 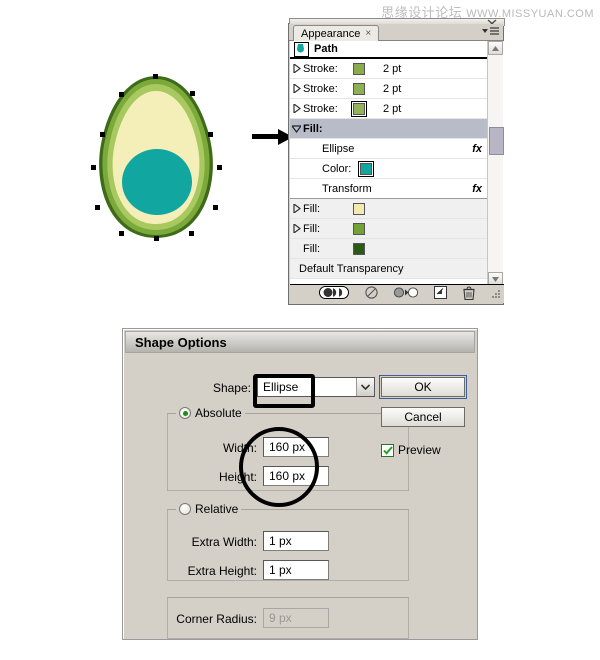 I want to click on relative-legend: Relative, so click(x=209, y=509).